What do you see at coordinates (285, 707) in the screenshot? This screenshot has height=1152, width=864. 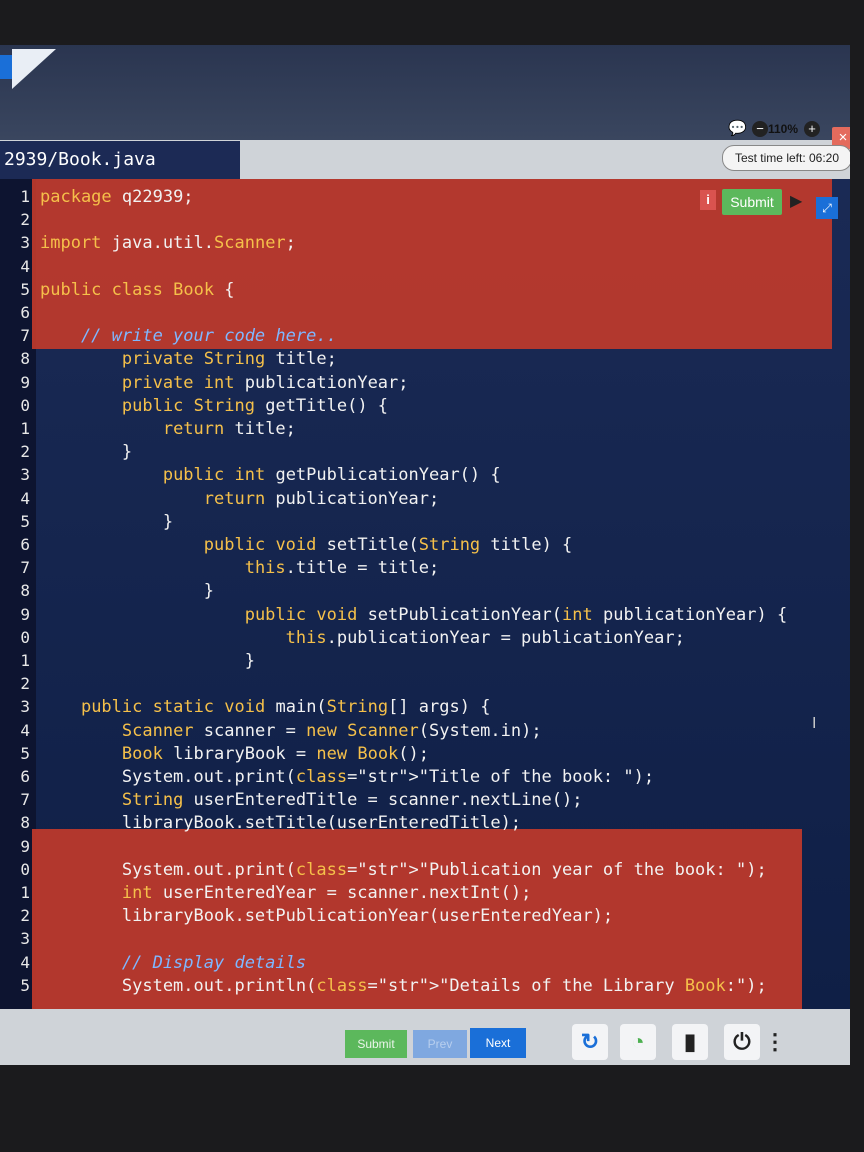 I see `code-line: public static void main(String[] args) {` at bounding box center [285, 707].